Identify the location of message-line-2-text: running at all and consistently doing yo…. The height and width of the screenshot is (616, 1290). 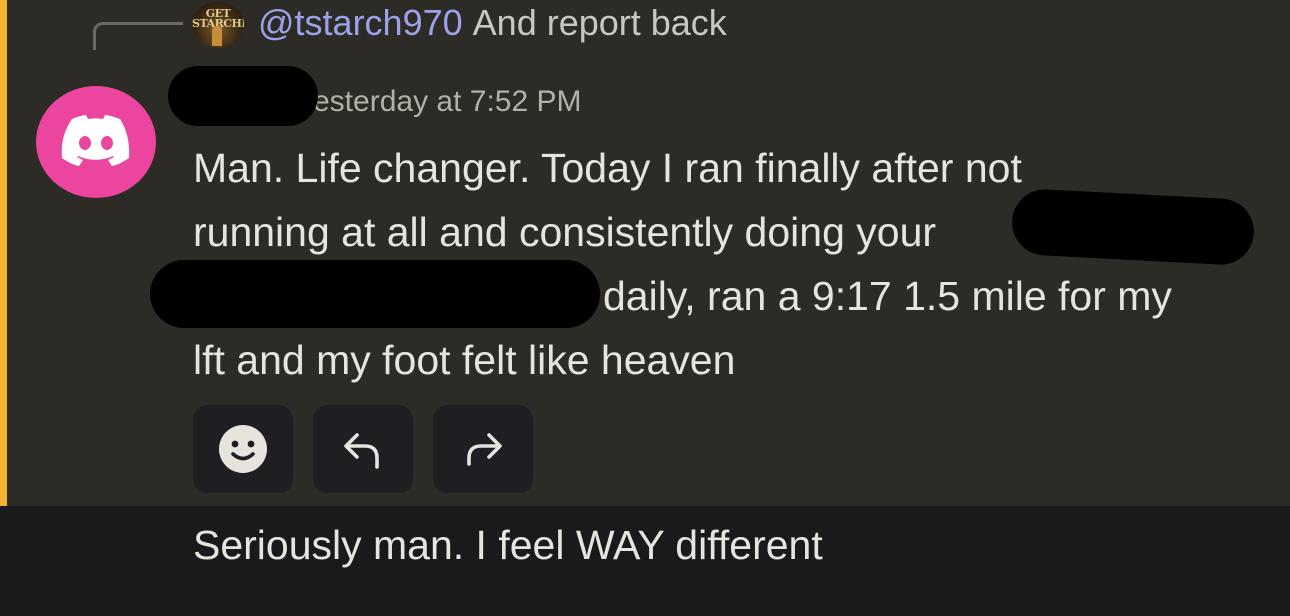
(565, 232).